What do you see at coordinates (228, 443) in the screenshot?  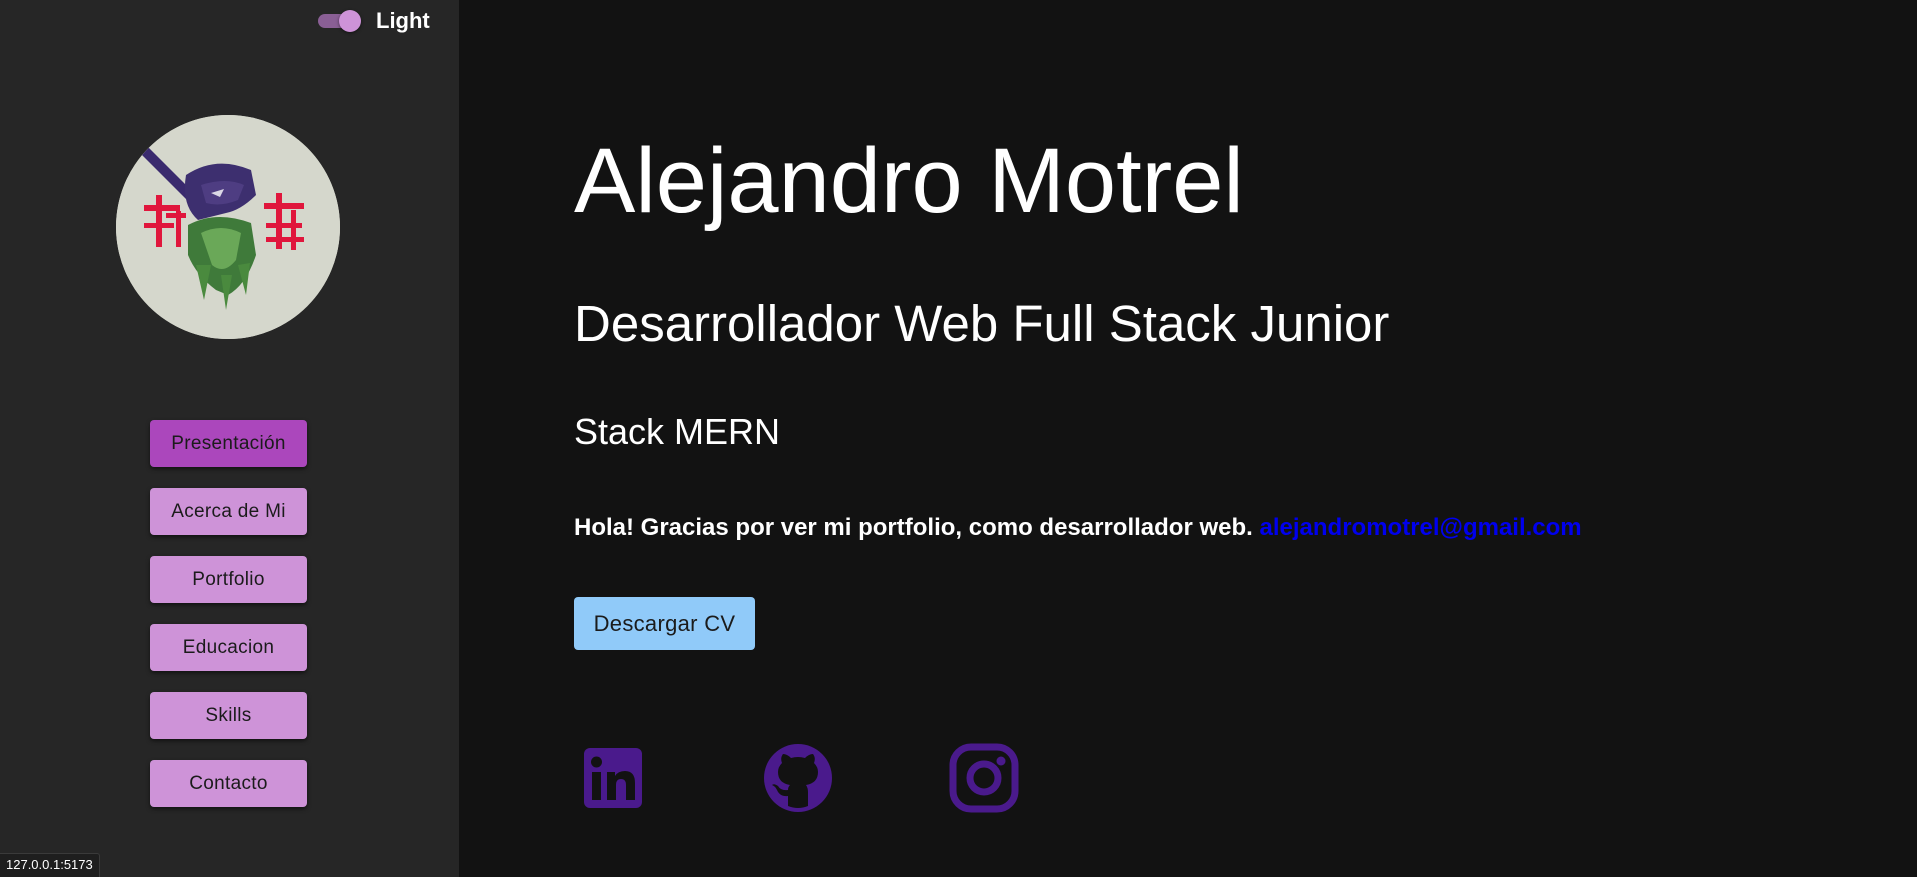 I see `nav-button-presentacion: Presentación` at bounding box center [228, 443].